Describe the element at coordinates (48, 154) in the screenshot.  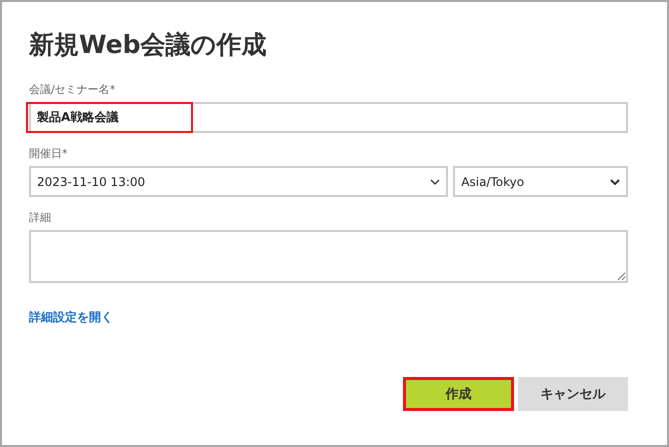
I see `field-label: 開催日*` at that location.